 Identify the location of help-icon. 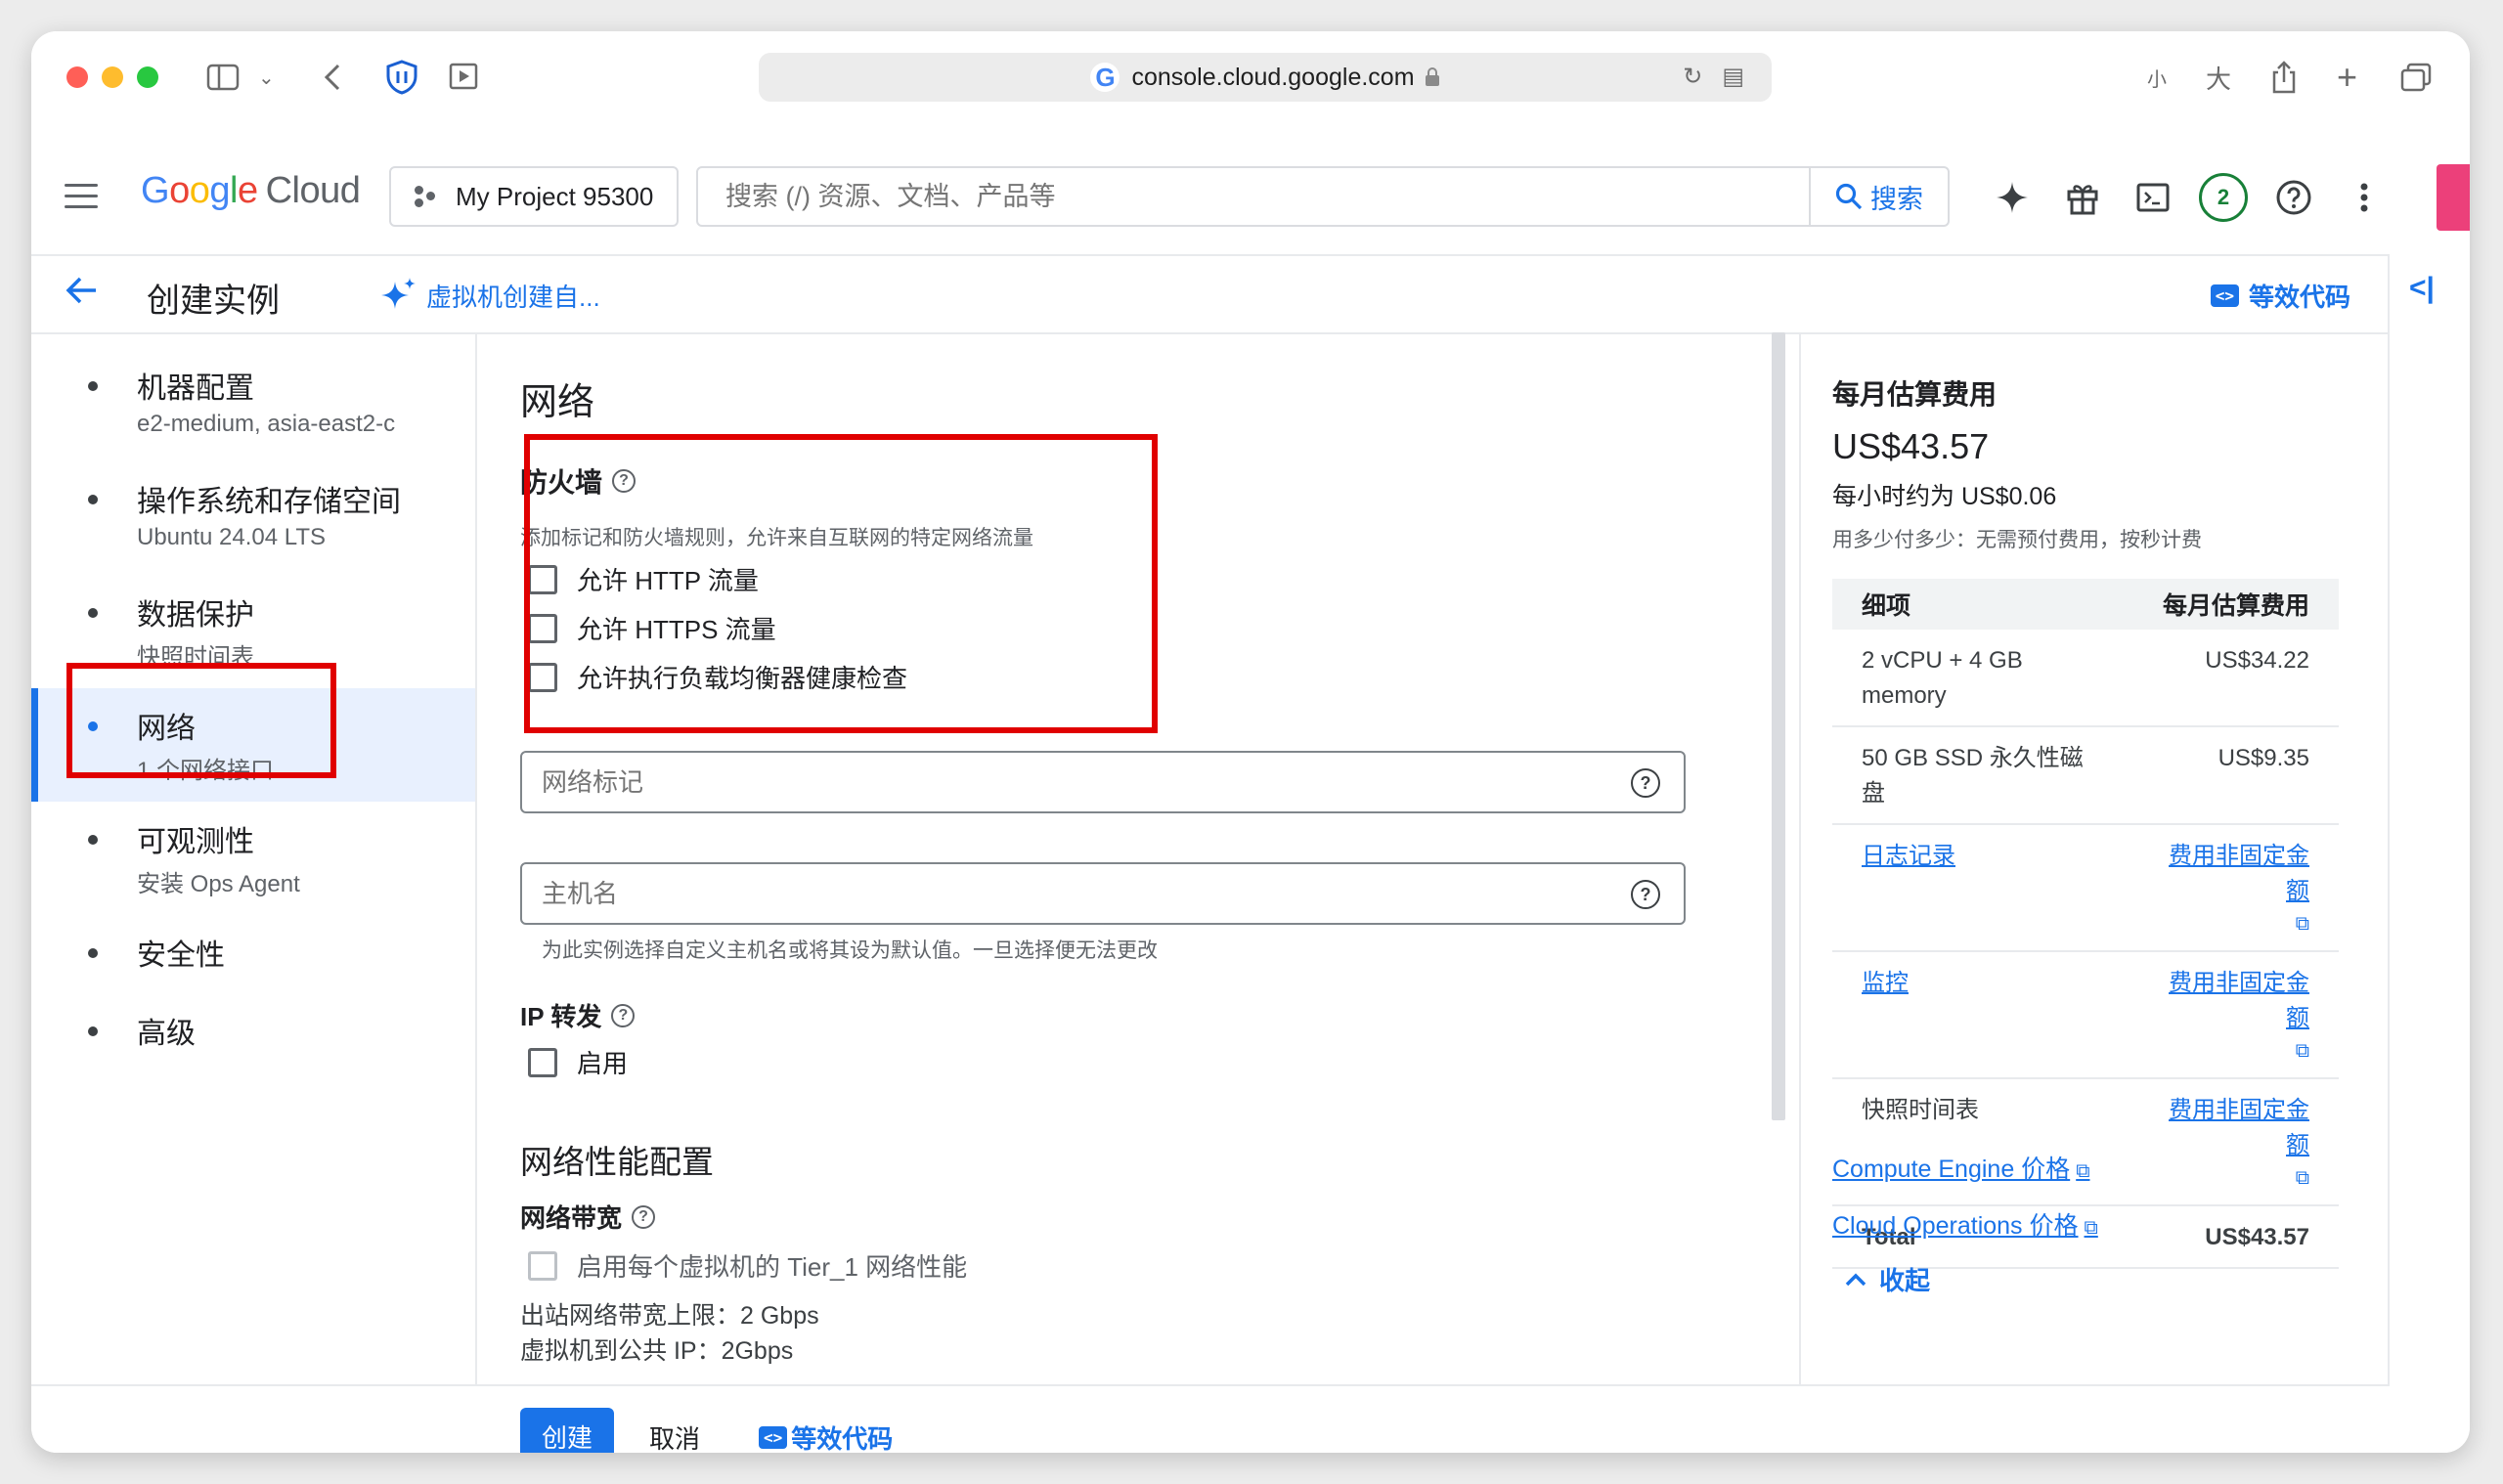
(2294, 197).